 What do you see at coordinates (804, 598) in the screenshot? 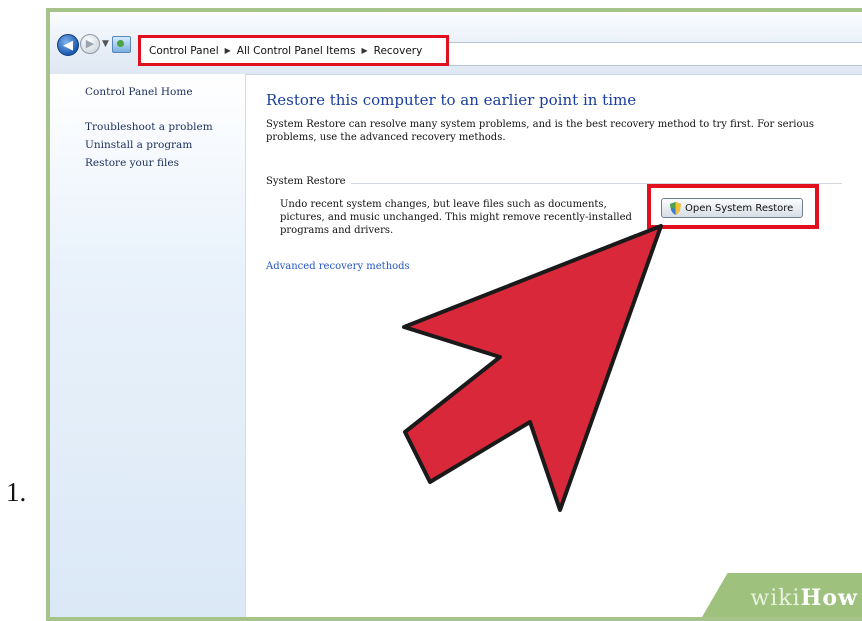
I see `watermark-text: wikiHow` at bounding box center [804, 598].